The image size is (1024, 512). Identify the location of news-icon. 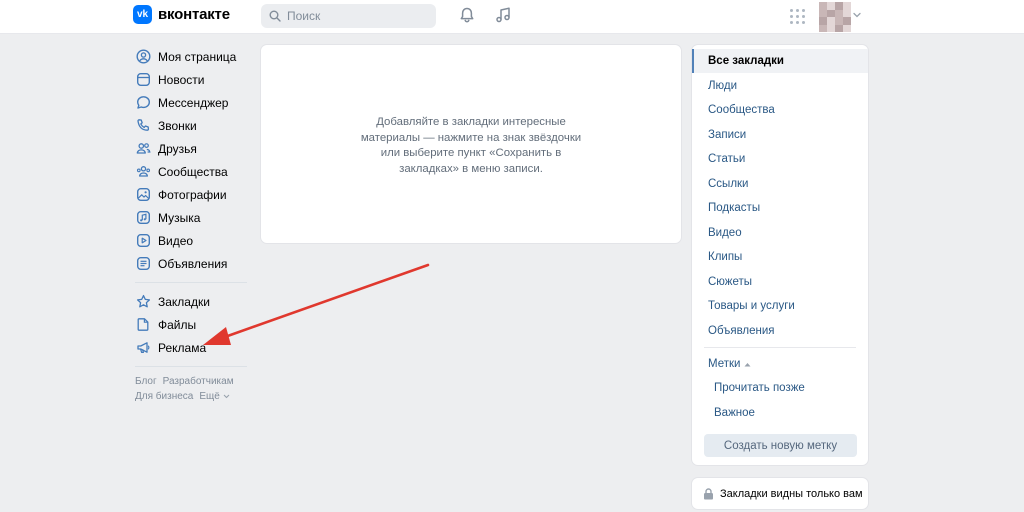
(143, 80).